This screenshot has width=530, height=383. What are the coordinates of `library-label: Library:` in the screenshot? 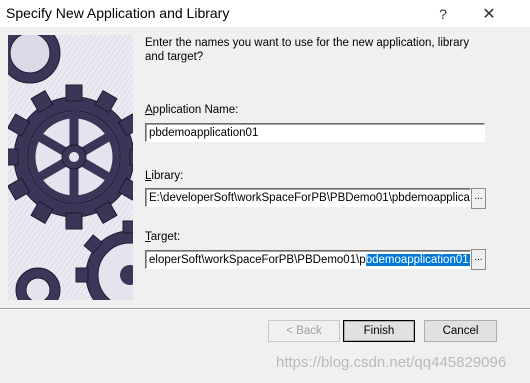 It's located at (164, 176).